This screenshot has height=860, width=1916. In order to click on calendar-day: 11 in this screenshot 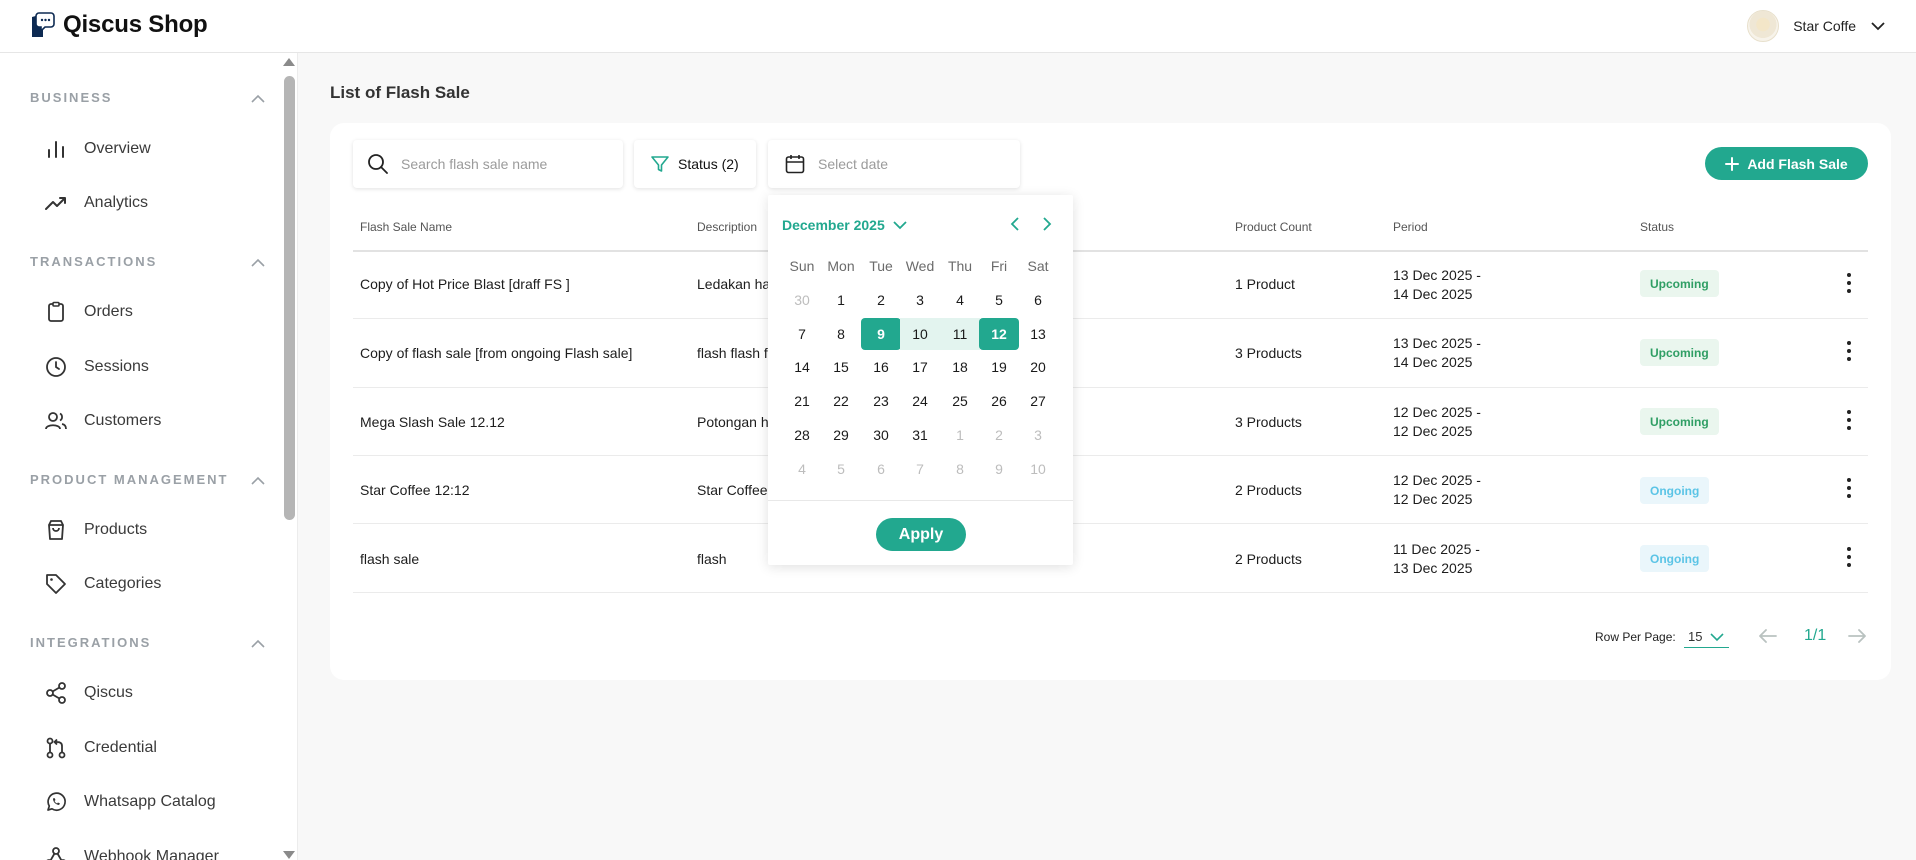, I will do `click(960, 334)`.